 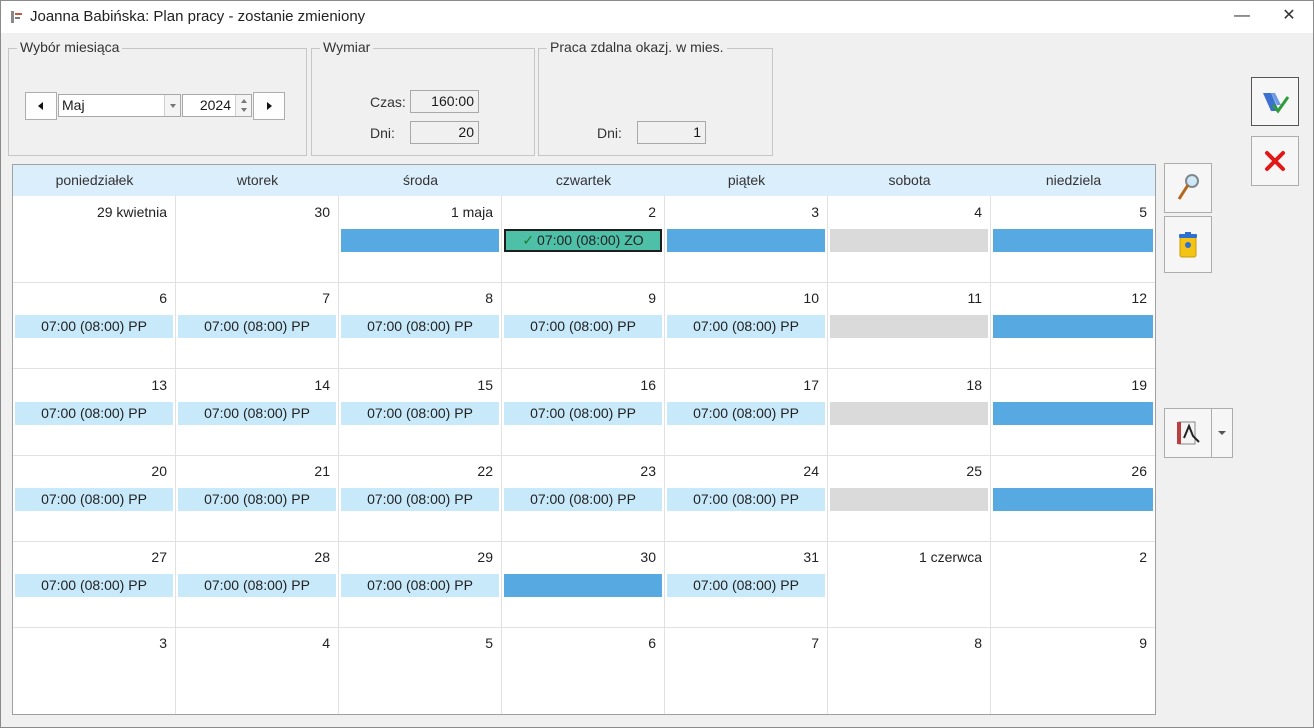 I want to click on prev-month-button, so click(x=41, y=106).